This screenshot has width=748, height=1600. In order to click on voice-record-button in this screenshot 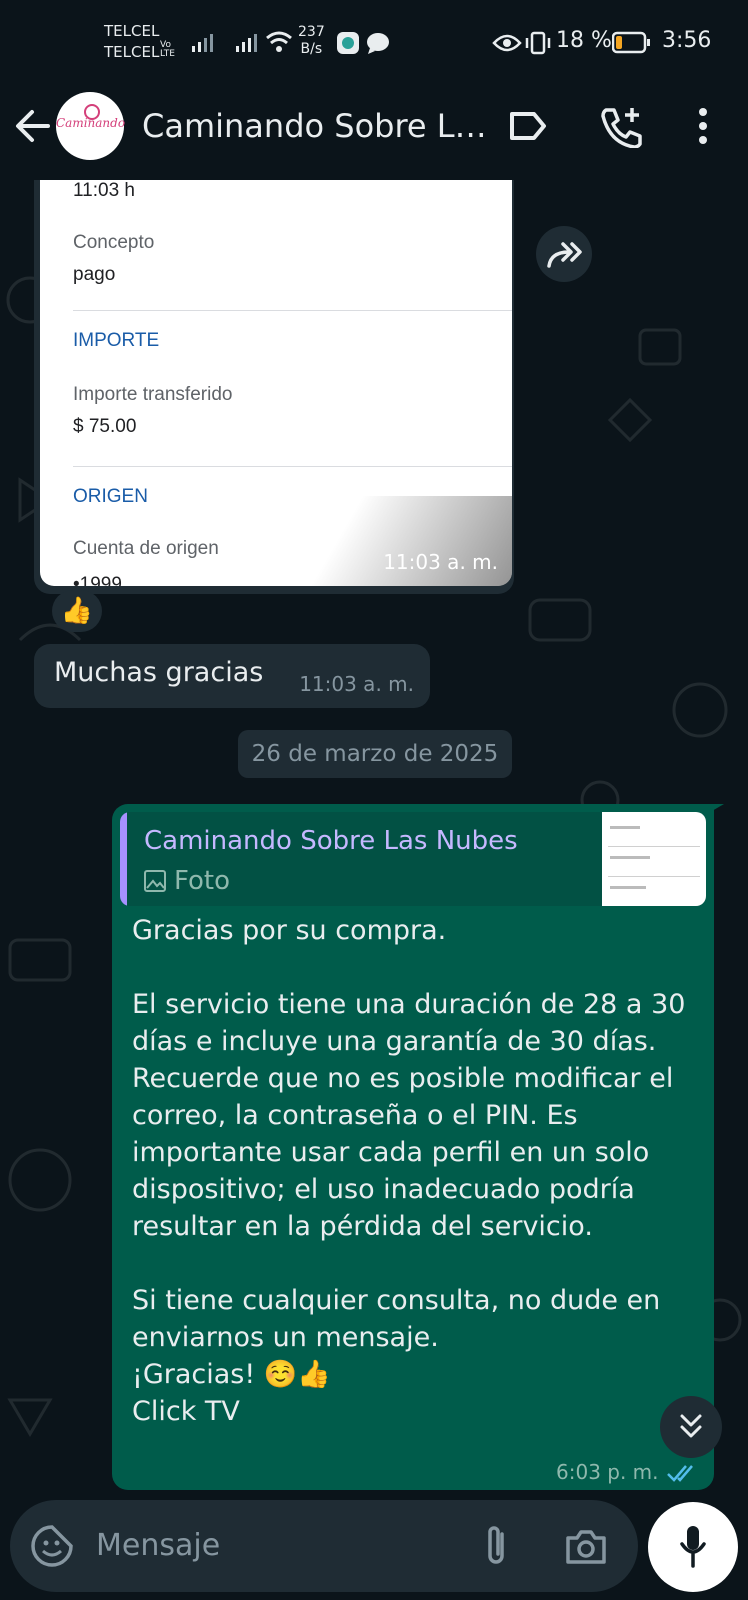, I will do `click(693, 1547)`.